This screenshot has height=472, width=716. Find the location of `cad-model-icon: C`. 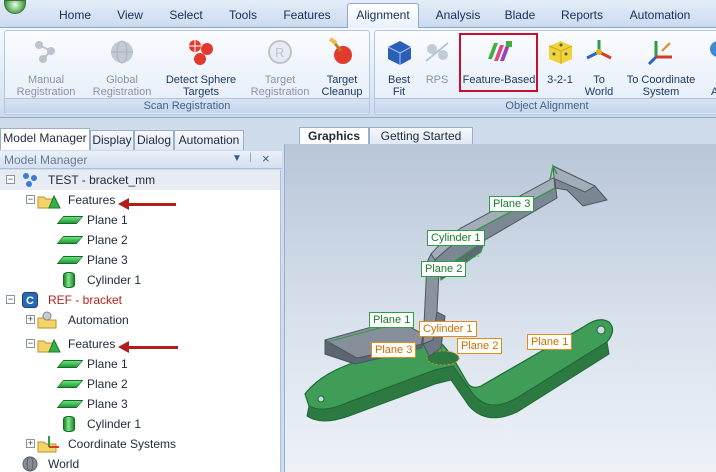

cad-model-icon: C is located at coordinates (30, 300).